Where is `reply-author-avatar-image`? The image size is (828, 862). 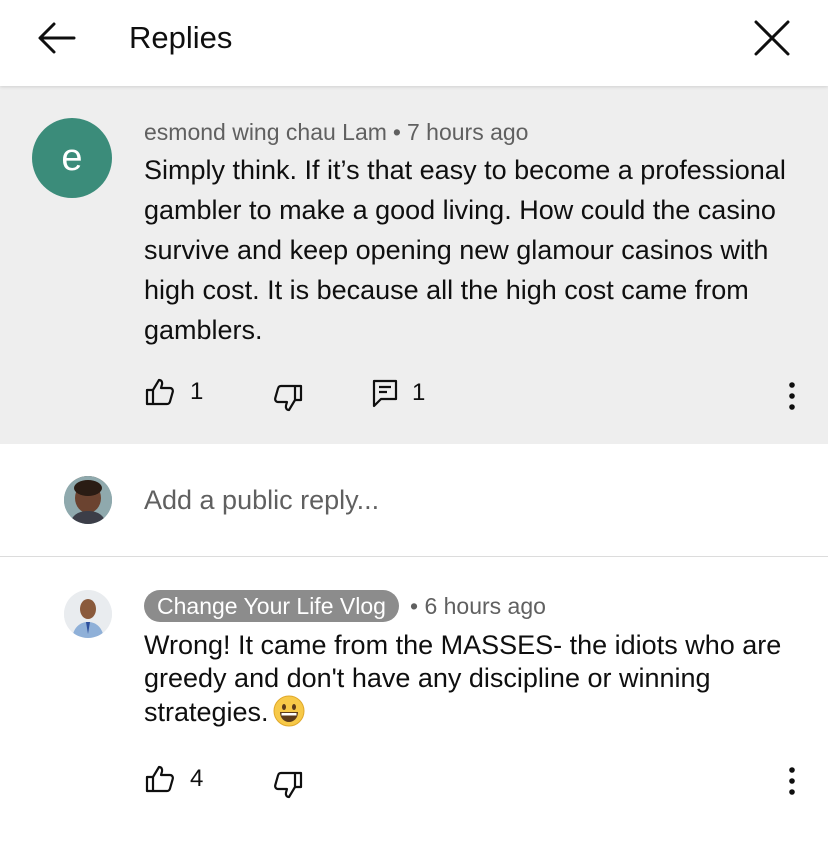 reply-author-avatar-image is located at coordinates (88, 614).